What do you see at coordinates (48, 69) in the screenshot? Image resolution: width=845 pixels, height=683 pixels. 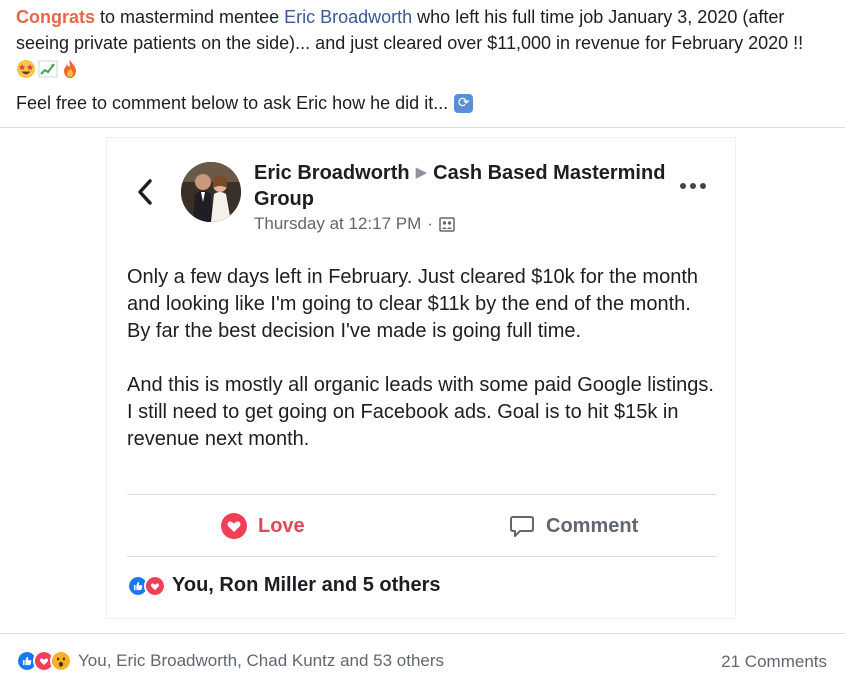 I see `chart-increasing-emoji` at bounding box center [48, 69].